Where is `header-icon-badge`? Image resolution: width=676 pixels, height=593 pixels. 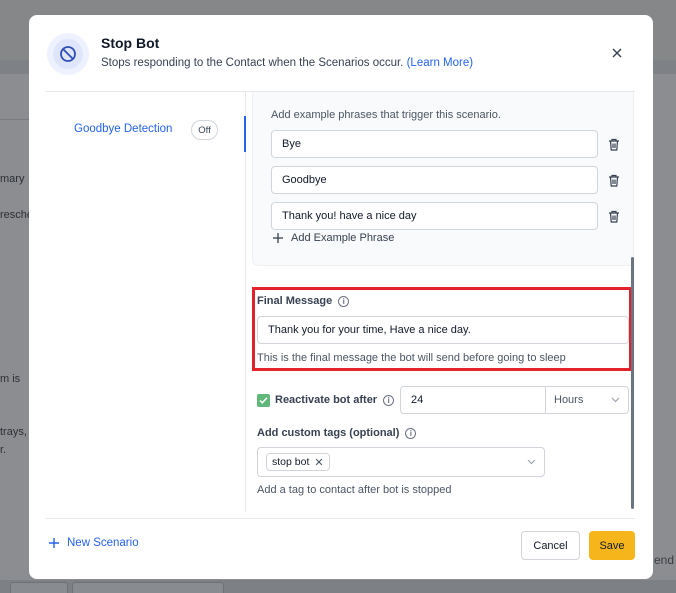 header-icon-badge is located at coordinates (68, 54).